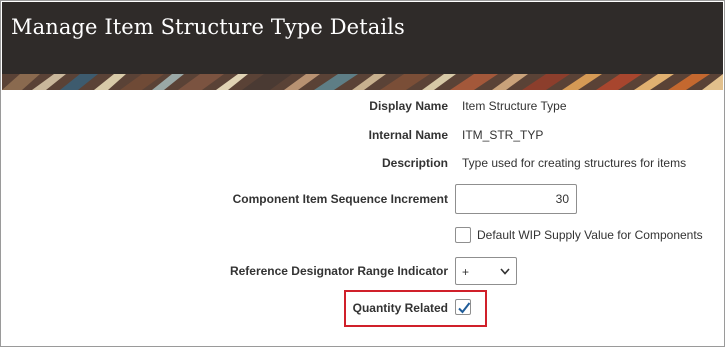 The image size is (725, 347). I want to click on decorative-banner, so click(362, 82).